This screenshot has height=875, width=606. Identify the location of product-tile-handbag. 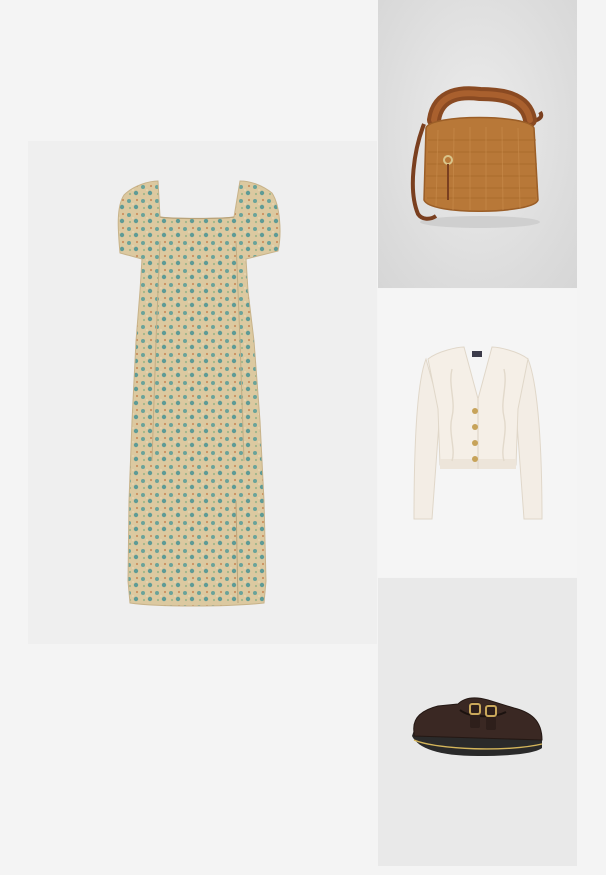
(477, 144).